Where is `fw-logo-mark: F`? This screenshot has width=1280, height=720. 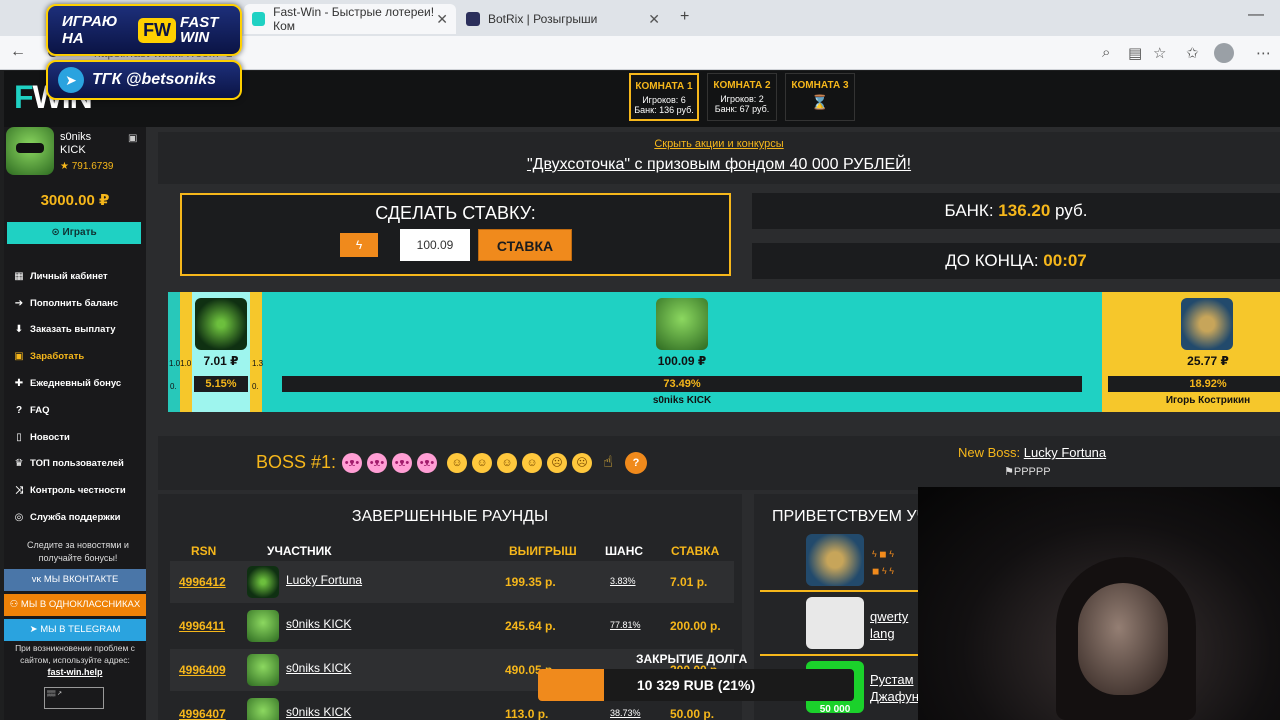 fw-logo-mark: F is located at coordinates (24, 97).